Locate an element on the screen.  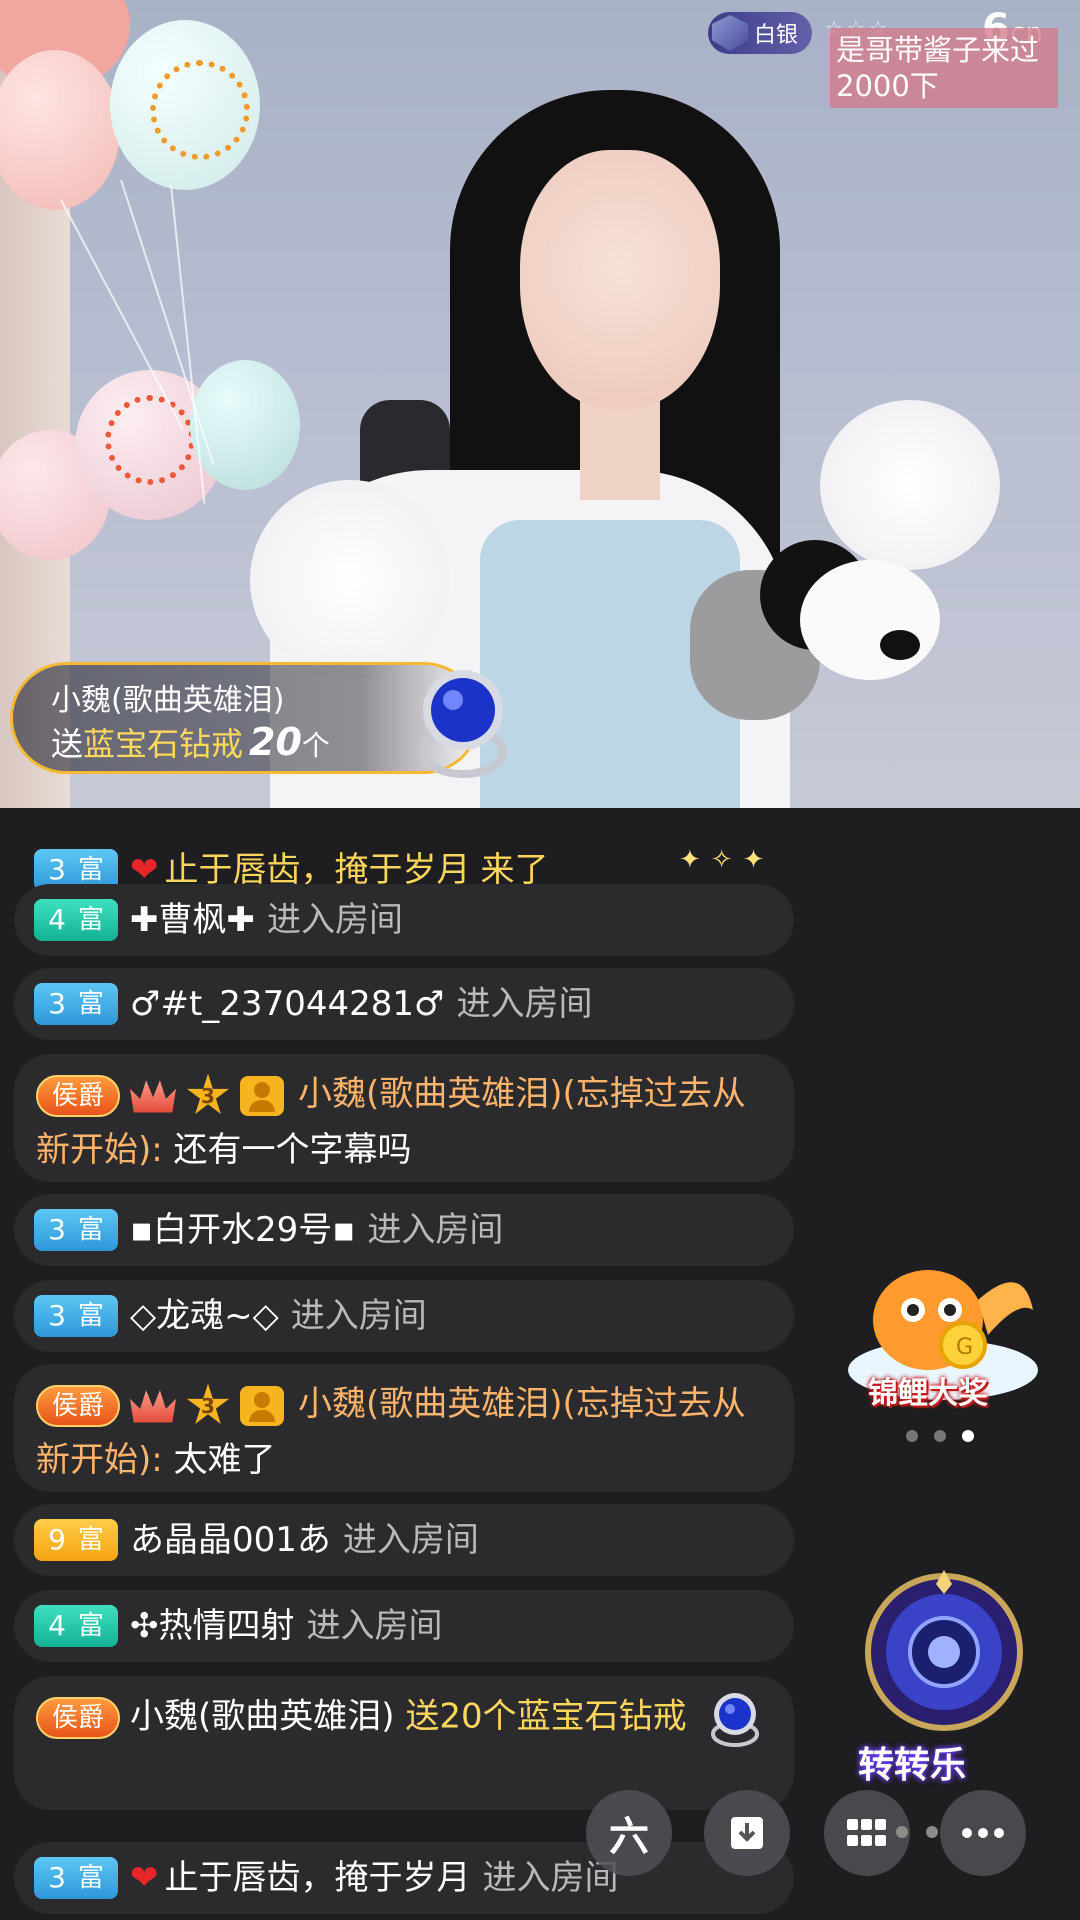
shield-icon is located at coordinates (730, 33).